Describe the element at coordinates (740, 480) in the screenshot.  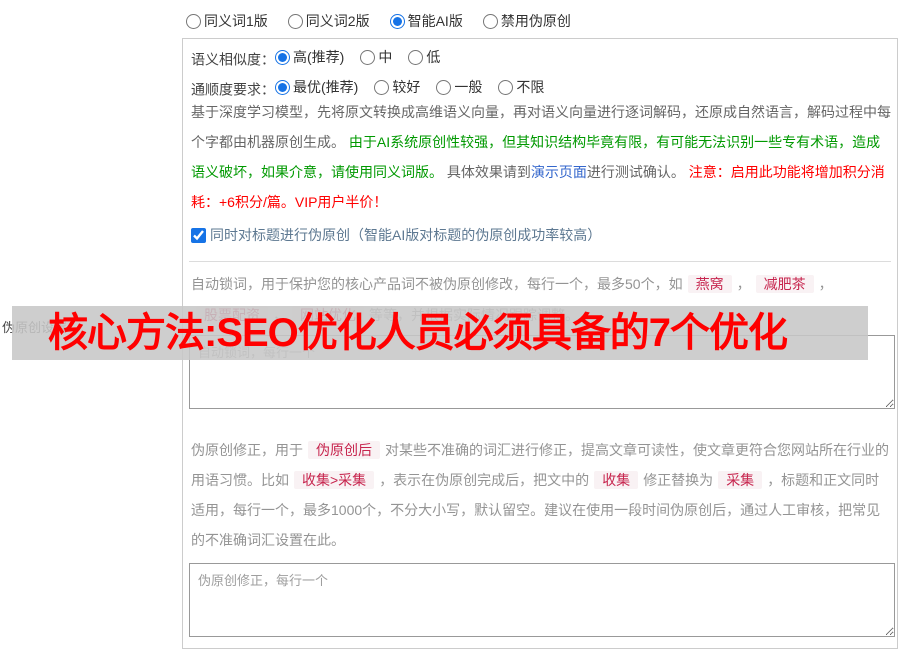
I see `keyword-chip: 采集` at that location.